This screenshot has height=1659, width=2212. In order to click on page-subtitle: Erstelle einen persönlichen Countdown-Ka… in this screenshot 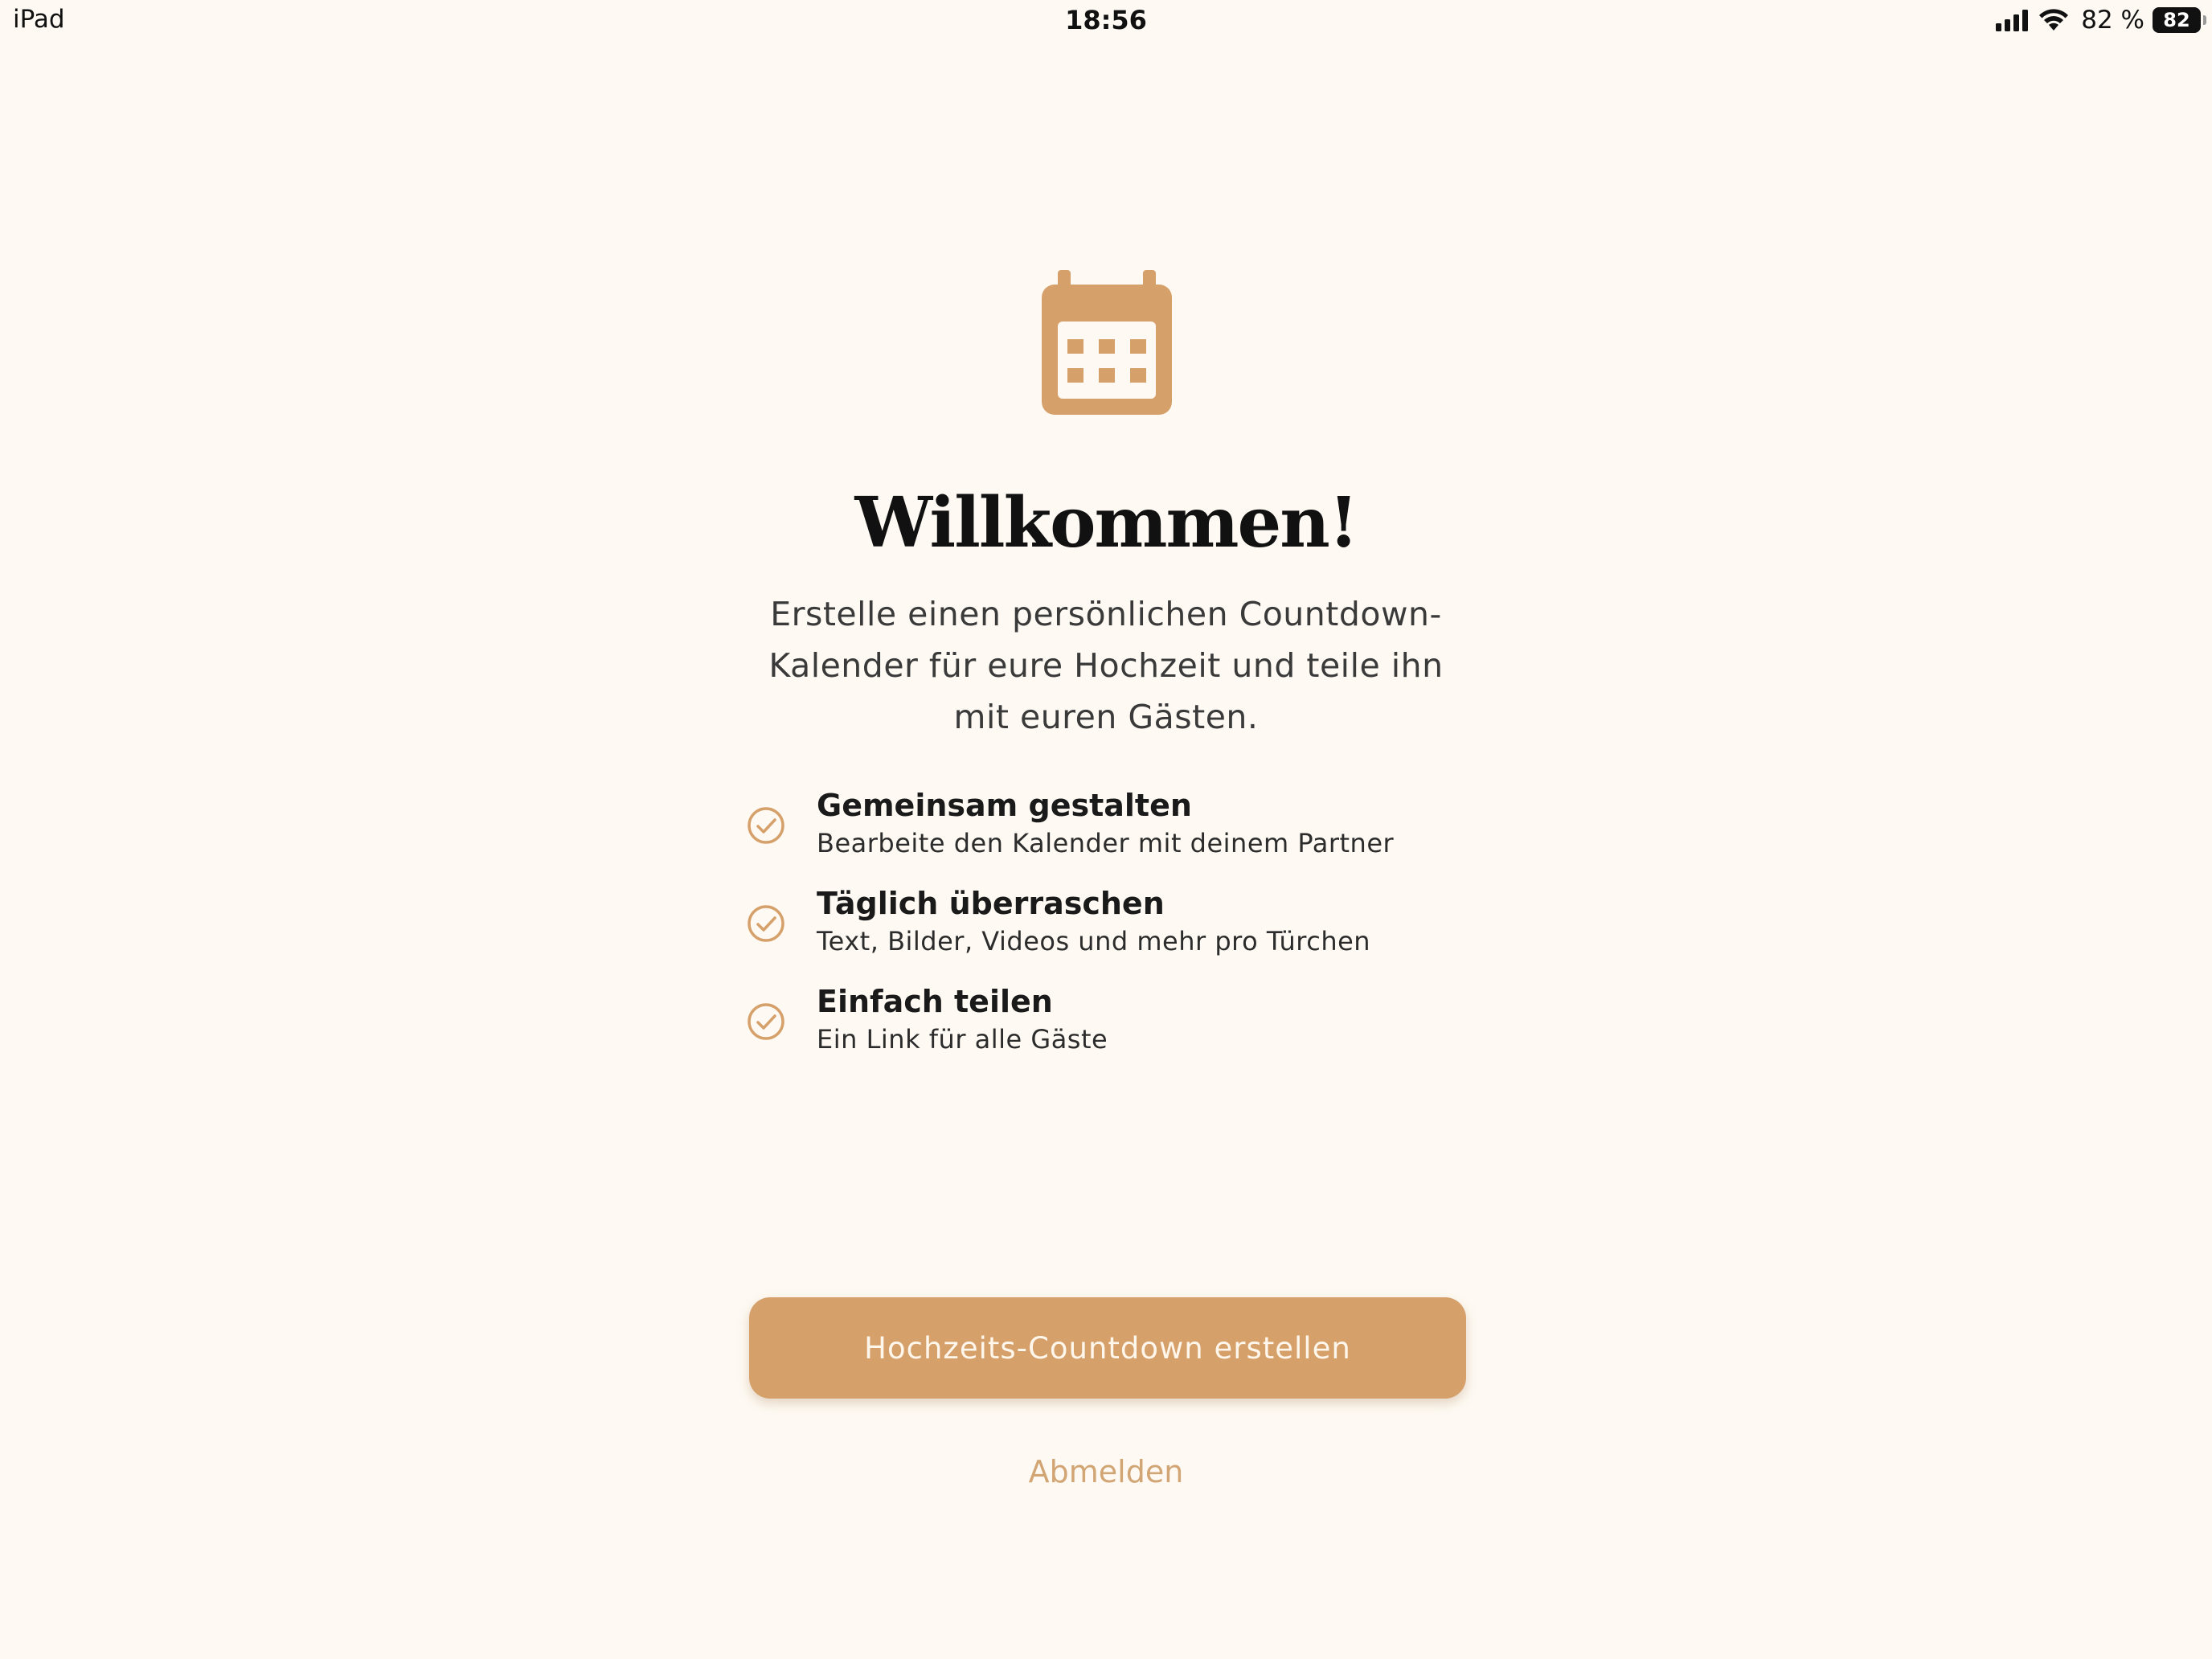, I will do `click(1106, 665)`.